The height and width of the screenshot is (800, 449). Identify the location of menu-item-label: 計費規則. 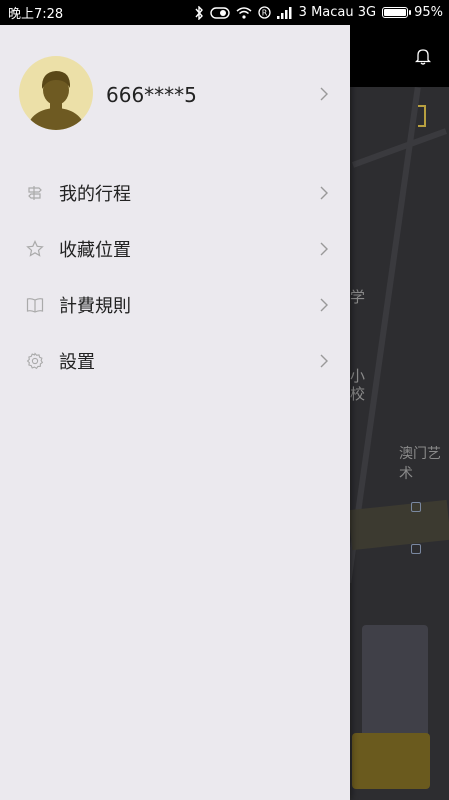
(95, 306).